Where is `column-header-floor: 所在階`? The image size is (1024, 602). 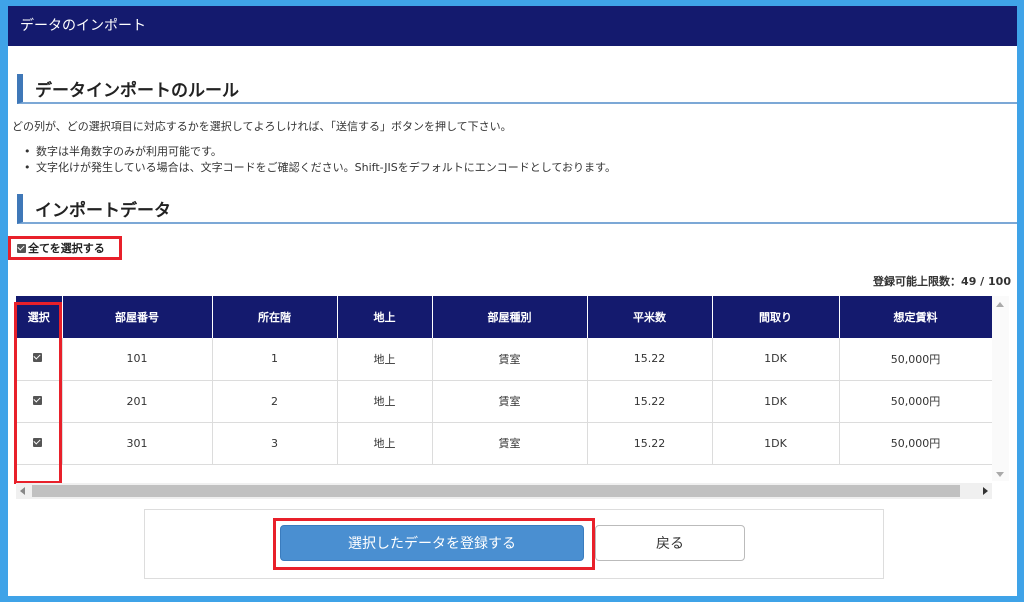 column-header-floor: 所在階 is located at coordinates (275, 317).